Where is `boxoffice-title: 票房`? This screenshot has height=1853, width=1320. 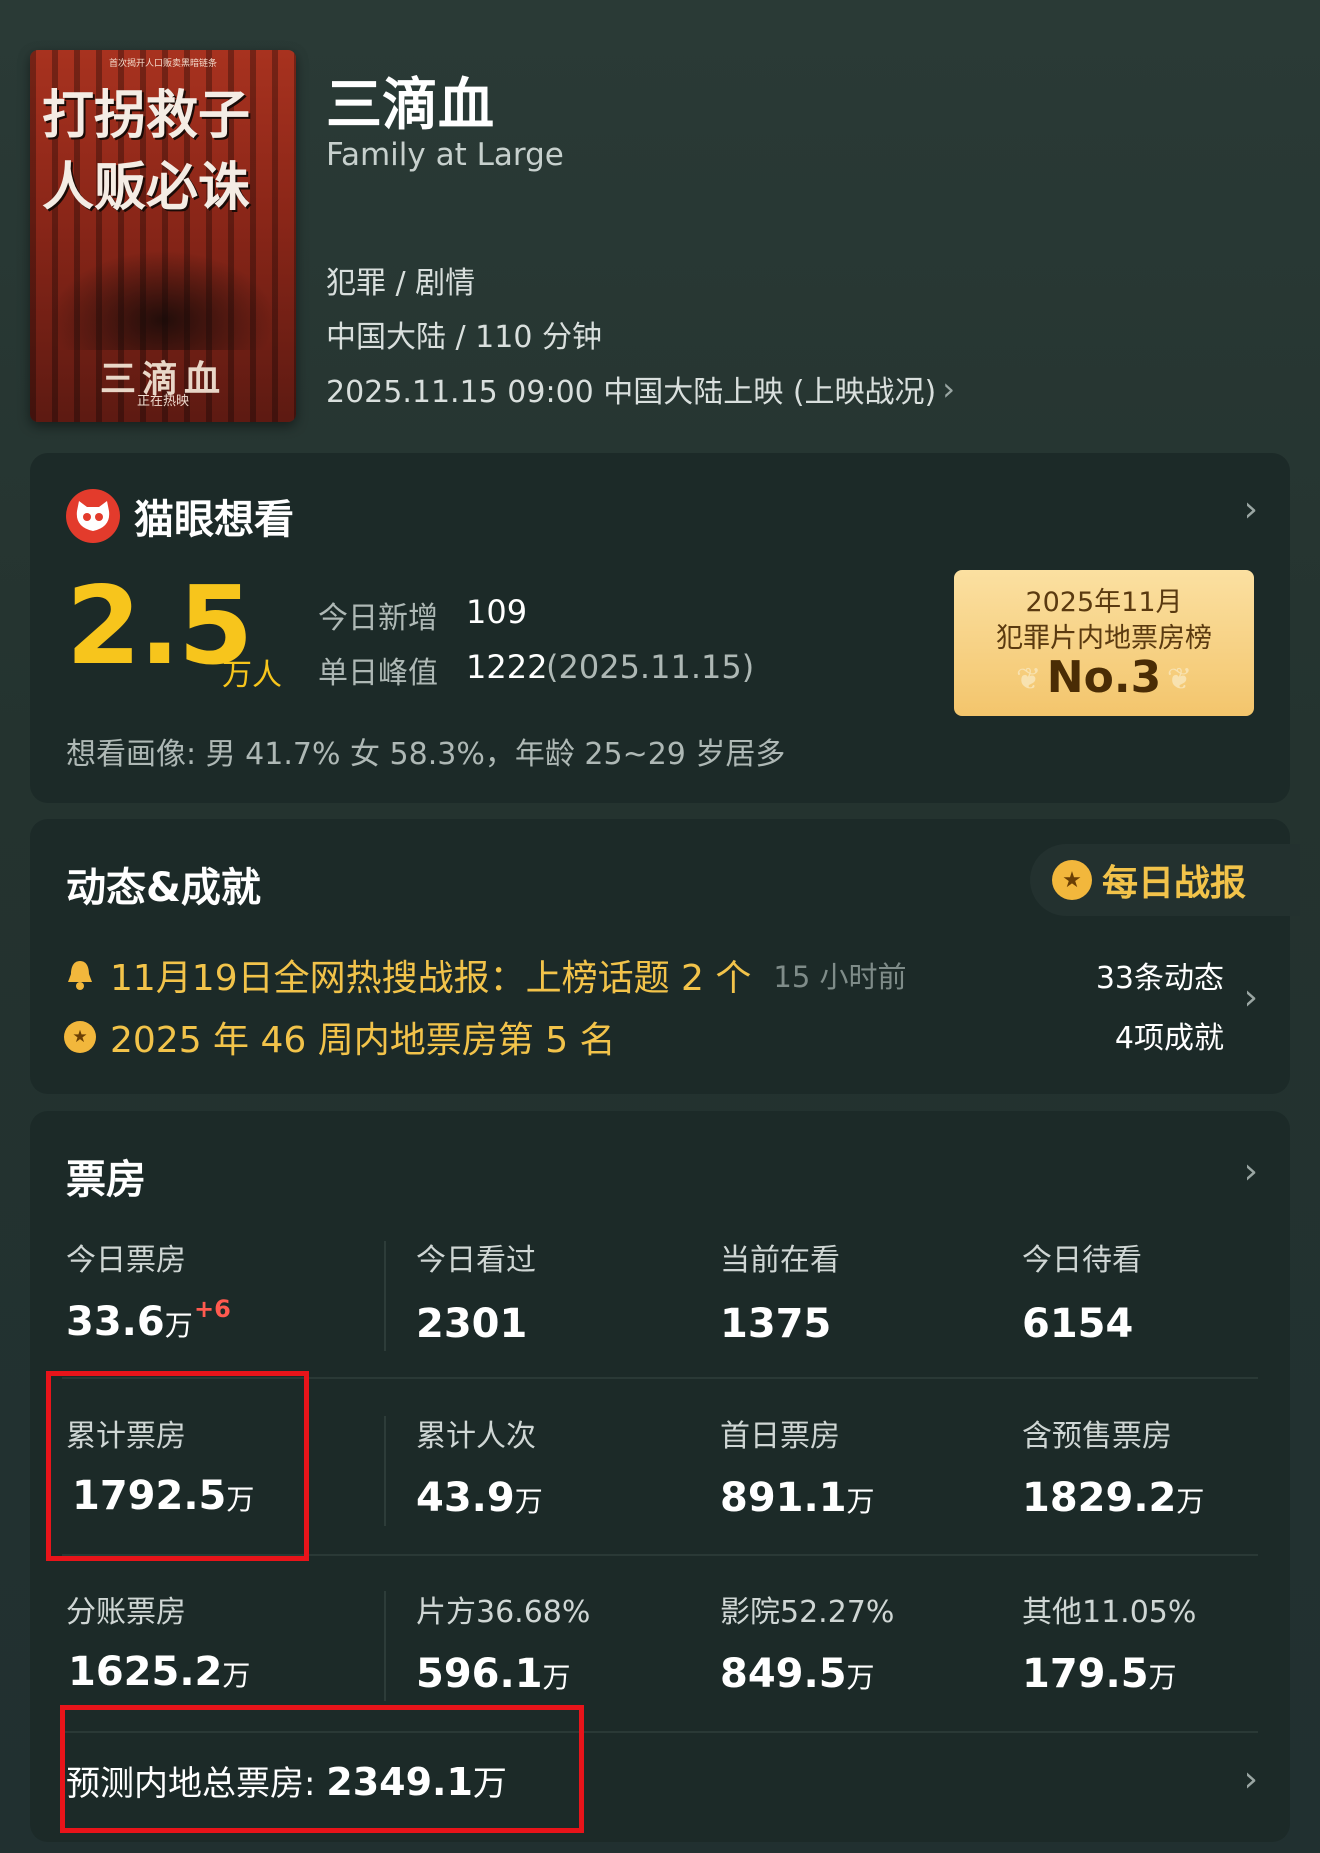
boxoffice-title: 票房 is located at coordinates (106, 1180).